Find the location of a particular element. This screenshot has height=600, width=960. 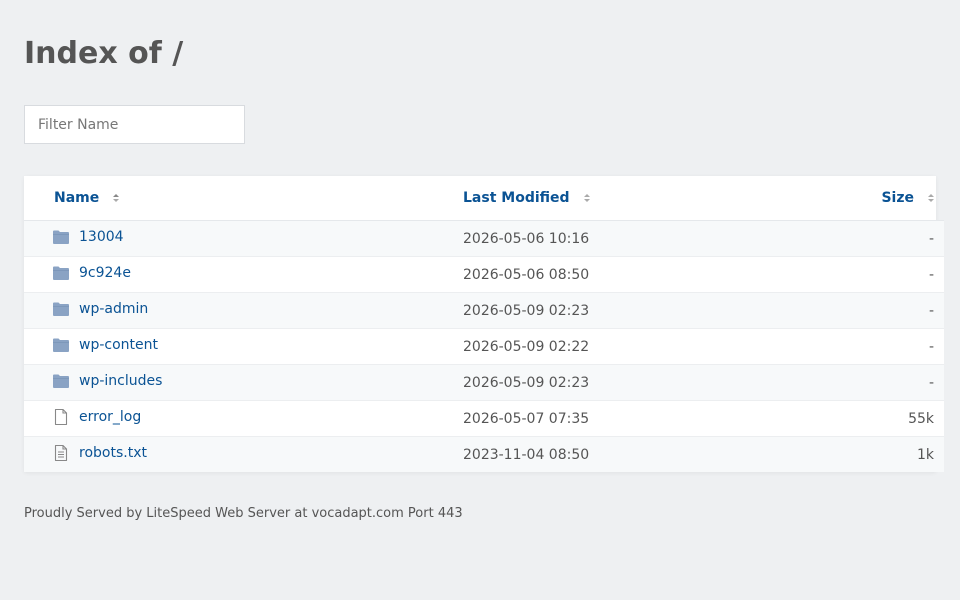

file-name-cell: error_log is located at coordinates (243, 418).